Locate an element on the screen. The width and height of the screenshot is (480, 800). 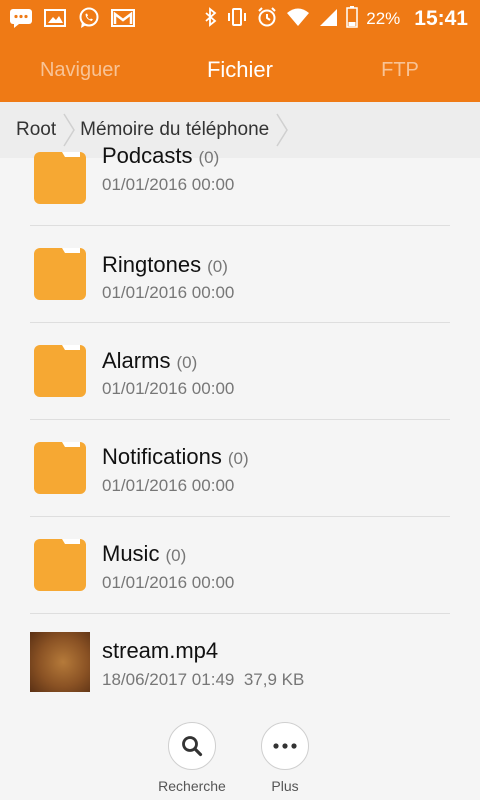
more-label: Plus is located at coordinates (285, 786).